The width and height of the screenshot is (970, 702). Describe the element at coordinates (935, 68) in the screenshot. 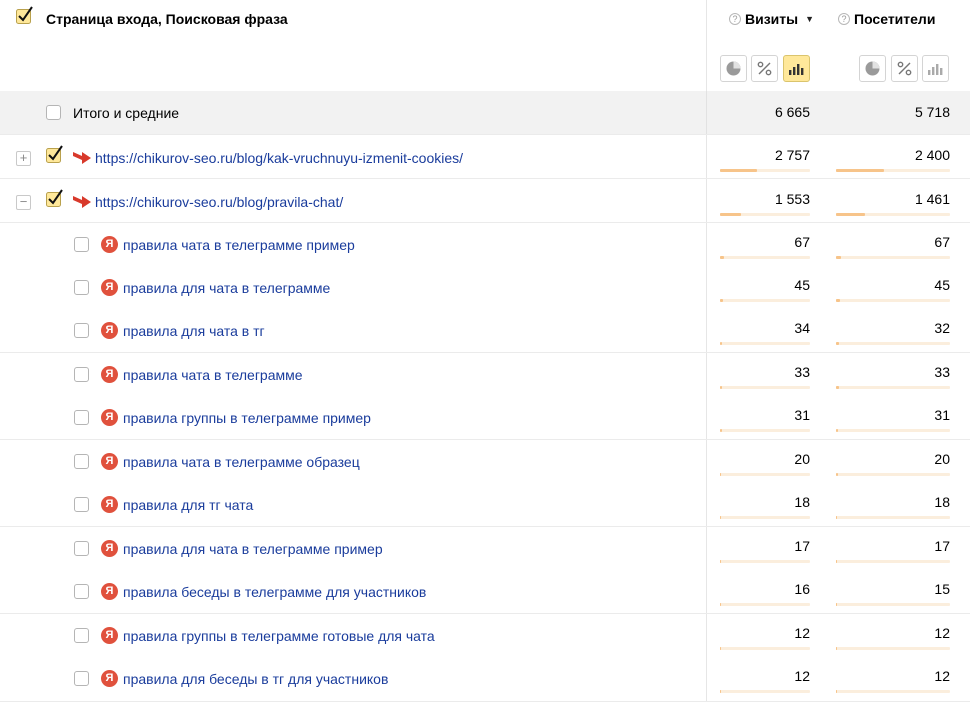

I see `visitors-bars-button` at that location.